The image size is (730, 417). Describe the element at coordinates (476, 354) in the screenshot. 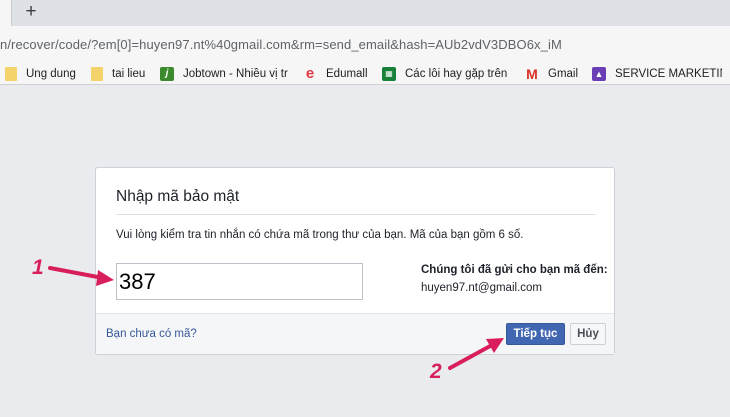

I see `arrow-to-continue-button` at that location.